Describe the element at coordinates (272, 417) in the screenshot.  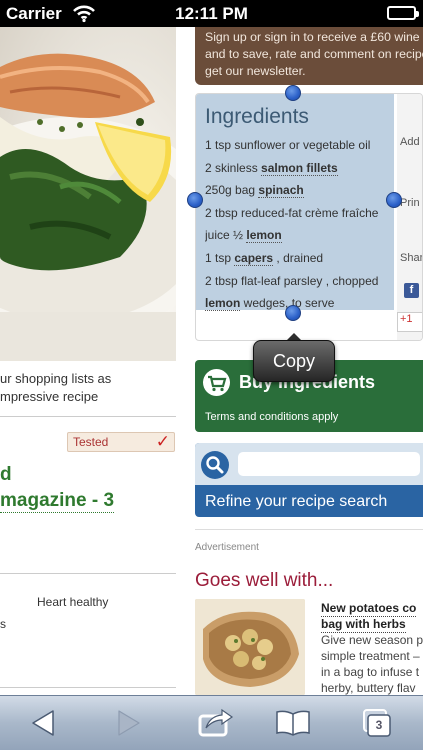
I see `terms-text: Terms and conditions apply` at that location.